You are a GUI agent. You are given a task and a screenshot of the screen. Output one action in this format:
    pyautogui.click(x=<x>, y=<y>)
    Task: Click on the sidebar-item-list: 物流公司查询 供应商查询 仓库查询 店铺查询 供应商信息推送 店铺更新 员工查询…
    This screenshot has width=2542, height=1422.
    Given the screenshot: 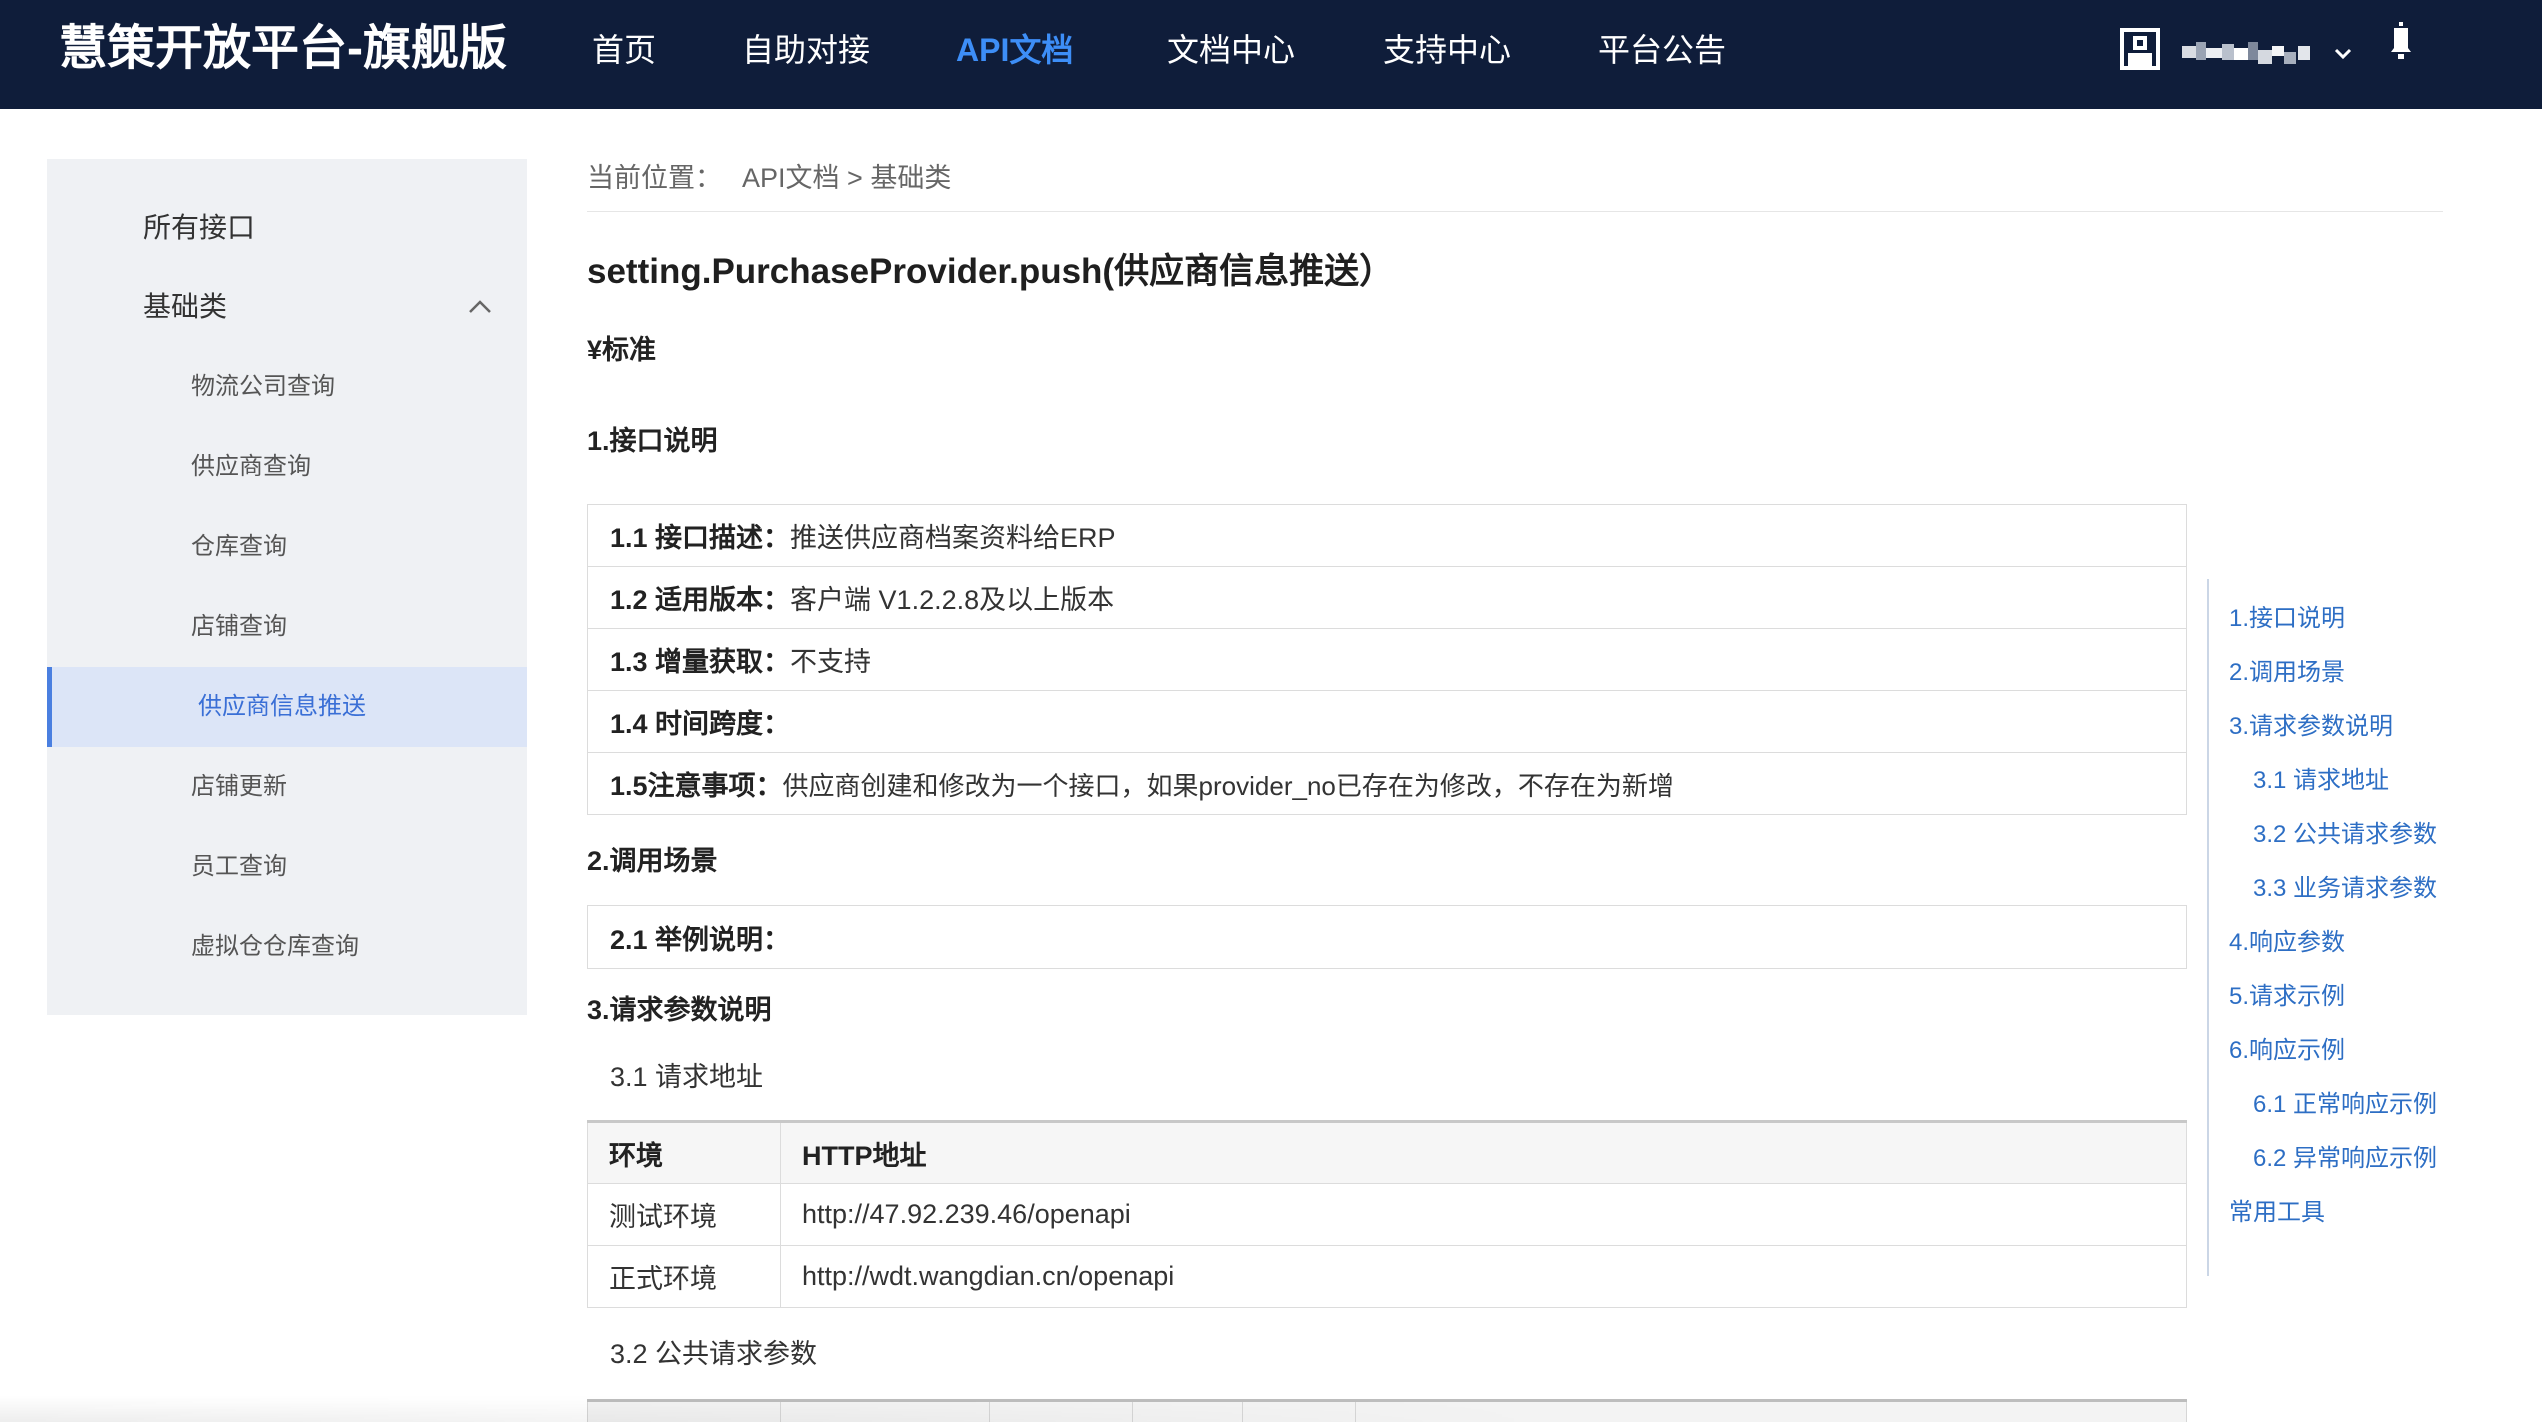 What is the action you would take?
    pyautogui.click(x=287, y=667)
    